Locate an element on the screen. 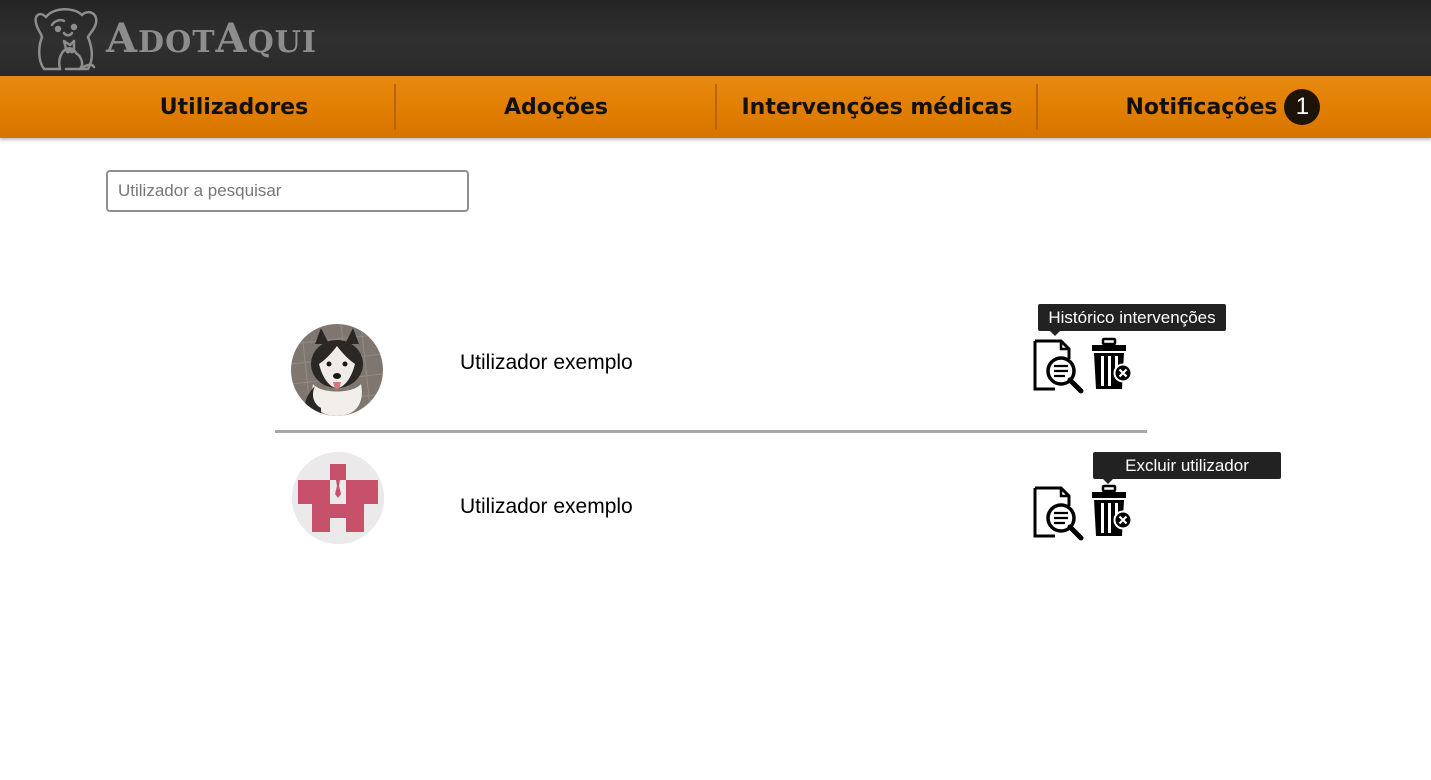 Image resolution: width=1431 pixels, height=780 pixels. app-logo: A DOT A QUI is located at coordinates (173, 38).